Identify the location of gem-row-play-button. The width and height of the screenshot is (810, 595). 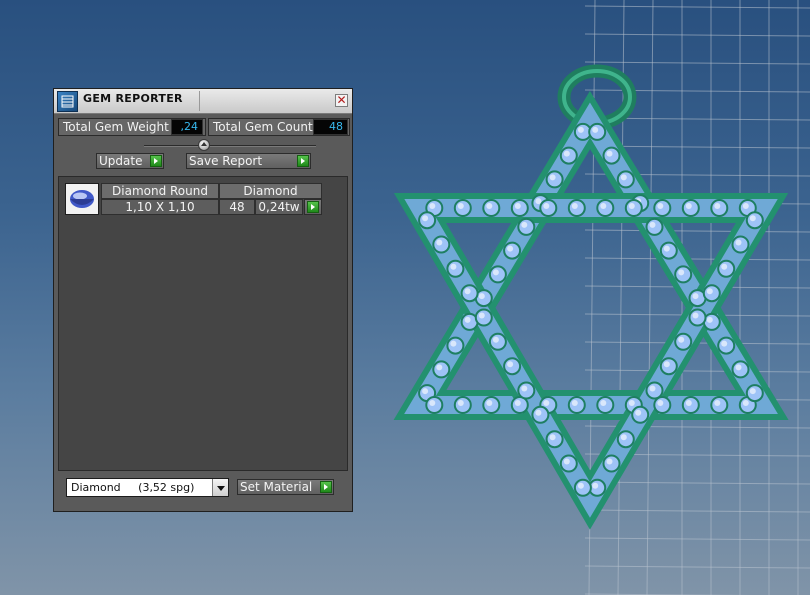
(313, 207).